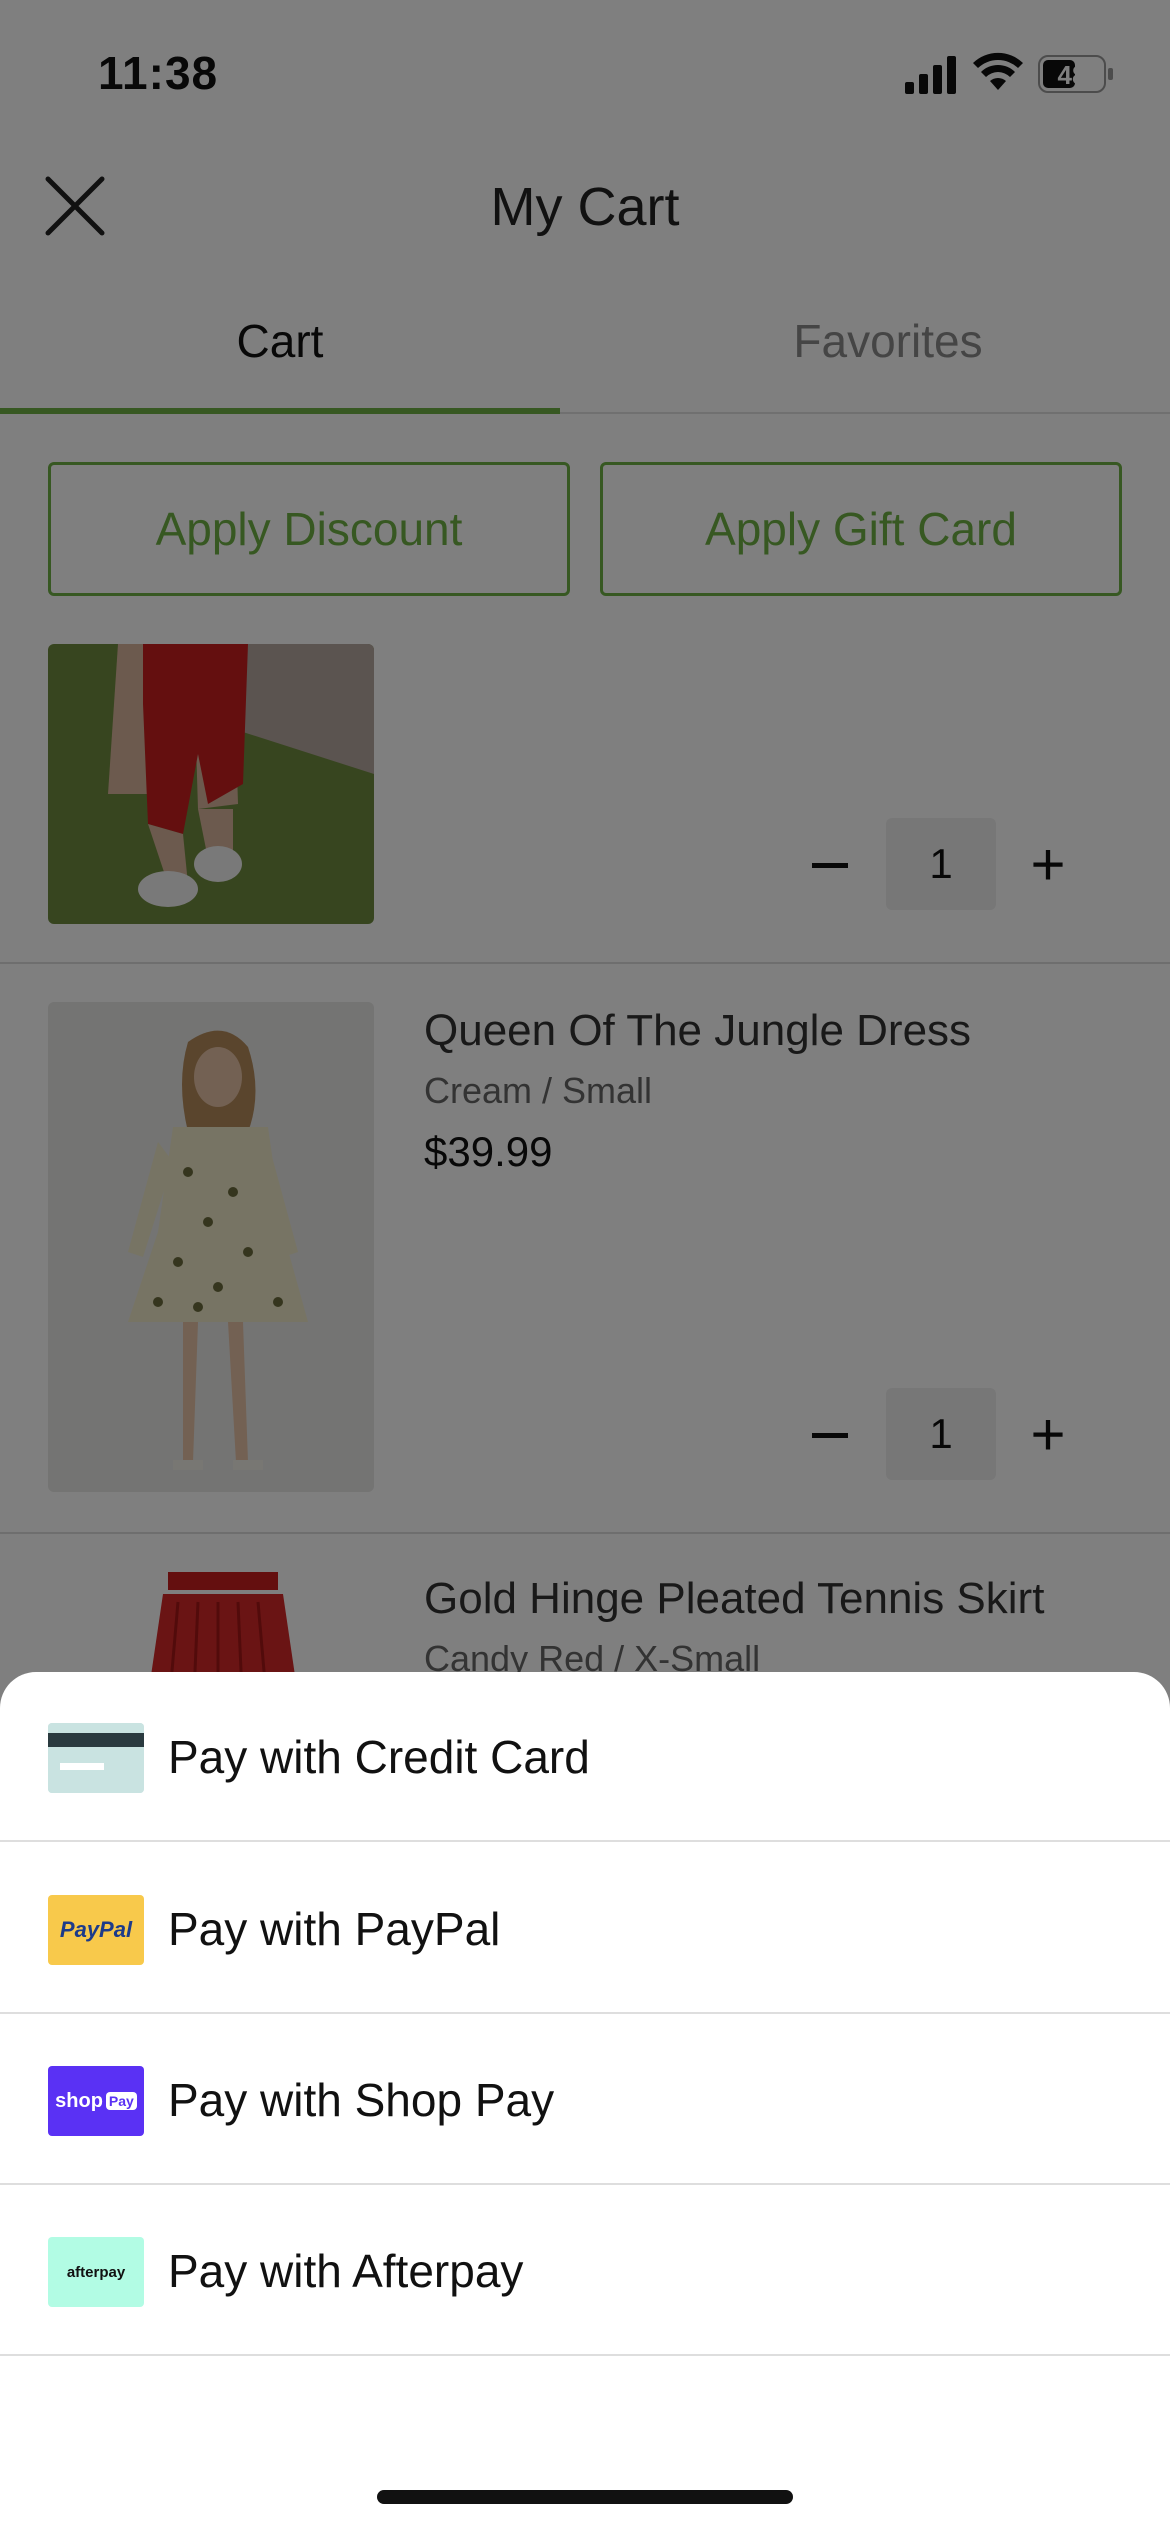 Image resolution: width=1170 pixels, height=2532 pixels. What do you see at coordinates (79, 2100) in the screenshot?
I see `shop-pay-logo-text: shop` at bounding box center [79, 2100].